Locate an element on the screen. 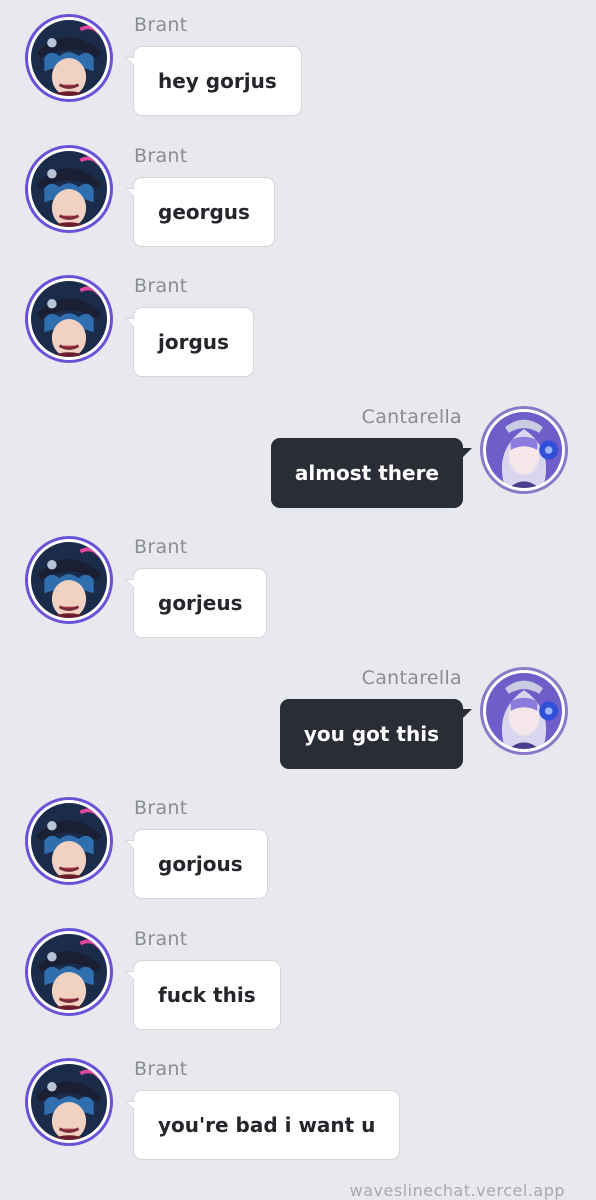 This screenshot has height=1200, width=596. message-bubble: jorgus is located at coordinates (189, 342).